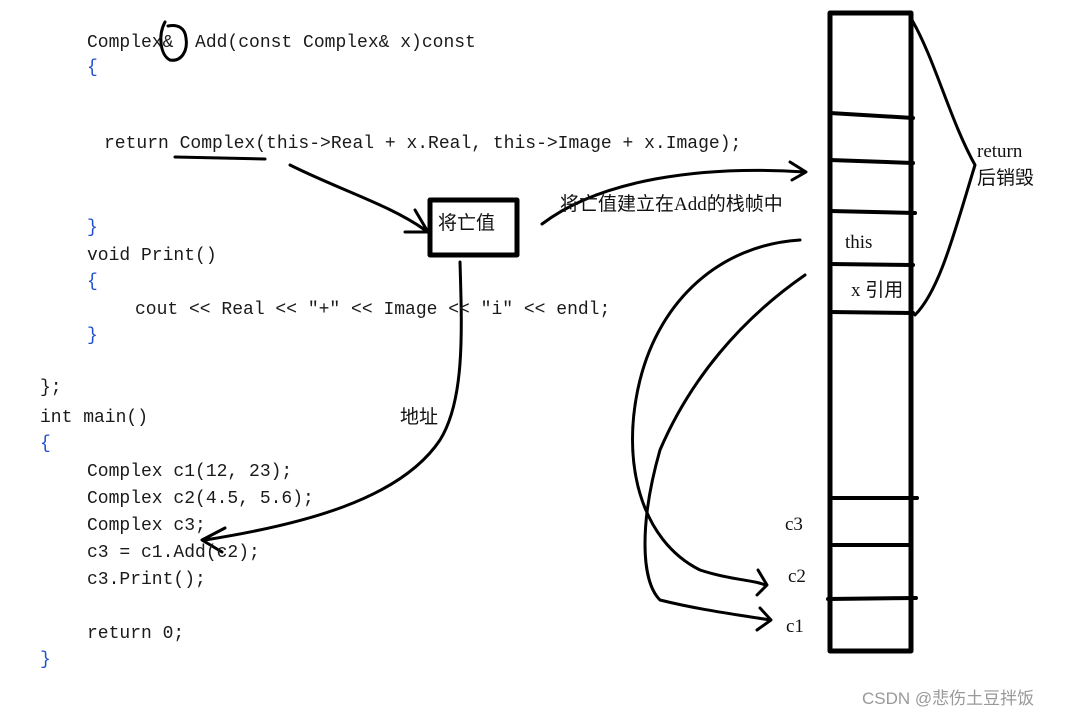  What do you see at coordinates (281, 43) in the screenshot?
I see `code-line: Complex& Add(const Complex& x)const` at bounding box center [281, 43].